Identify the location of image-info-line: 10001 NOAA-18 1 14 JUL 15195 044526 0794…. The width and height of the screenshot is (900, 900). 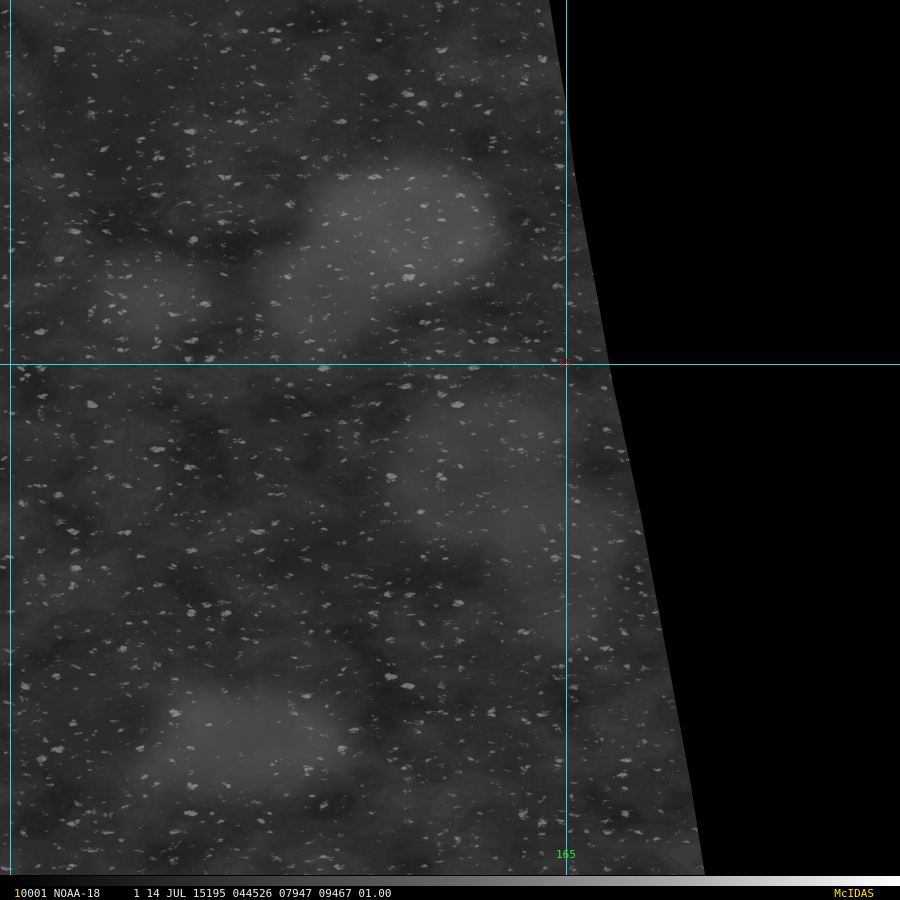
(203, 894).